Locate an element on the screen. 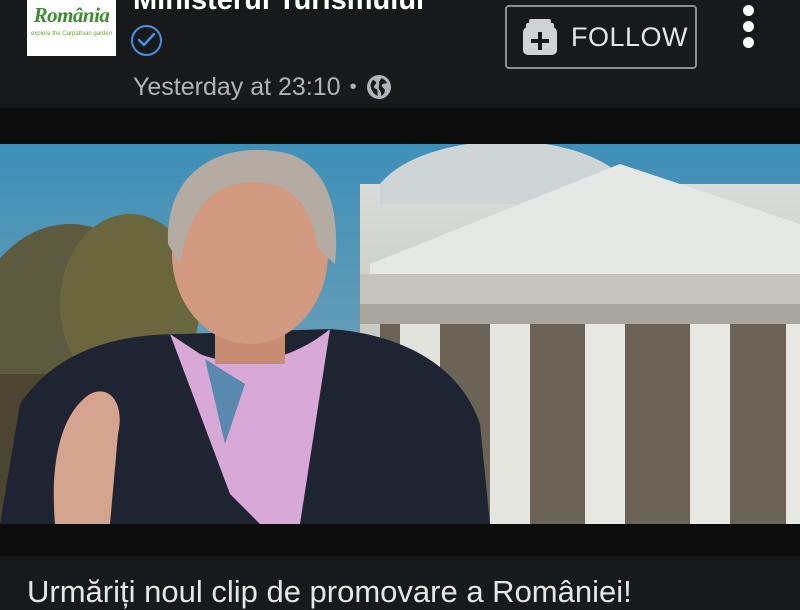  post-timestamp: Yesterday at 23:10 is located at coordinates (237, 87).